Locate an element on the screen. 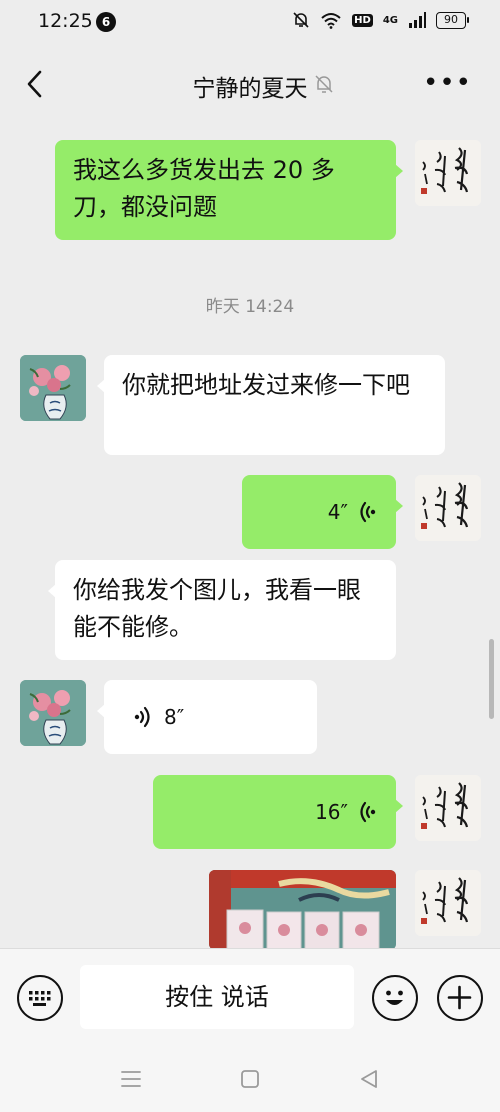 This screenshot has height=1112, width=500. more-dots-icon: ••• is located at coordinates (447, 83).